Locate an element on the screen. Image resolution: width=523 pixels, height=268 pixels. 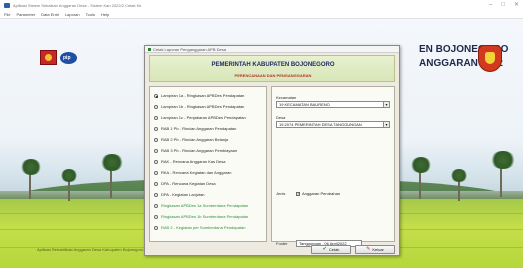
menu-help: Help is located at coordinates (105, 14).